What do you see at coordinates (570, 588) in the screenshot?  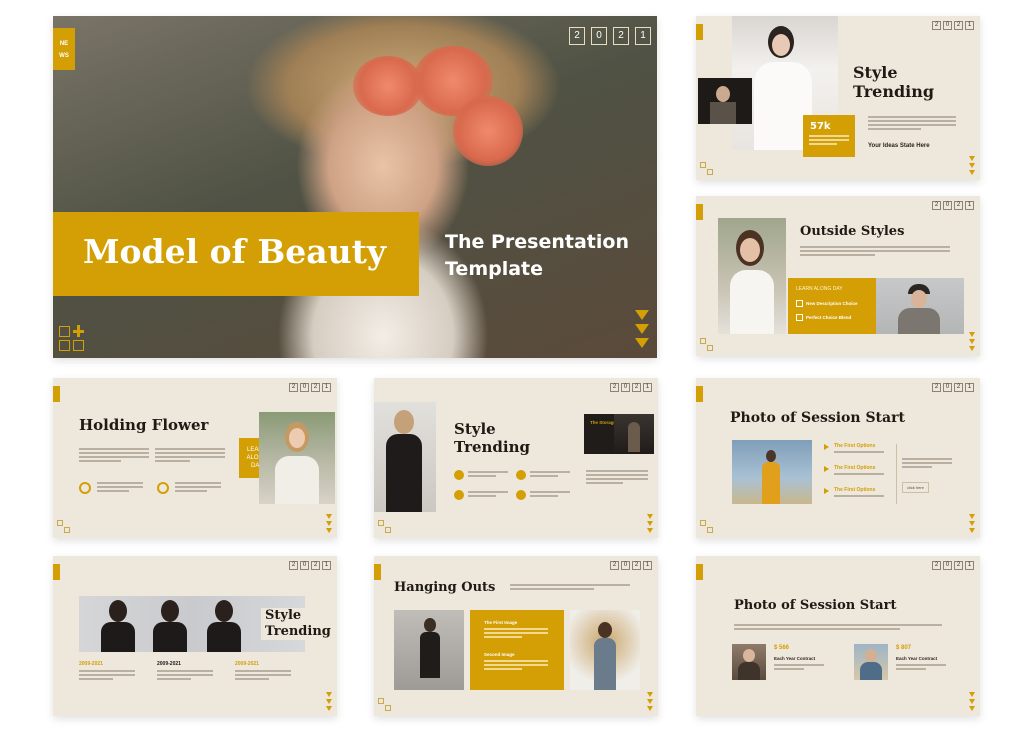 I see `intro-text-lines` at bounding box center [570, 588].